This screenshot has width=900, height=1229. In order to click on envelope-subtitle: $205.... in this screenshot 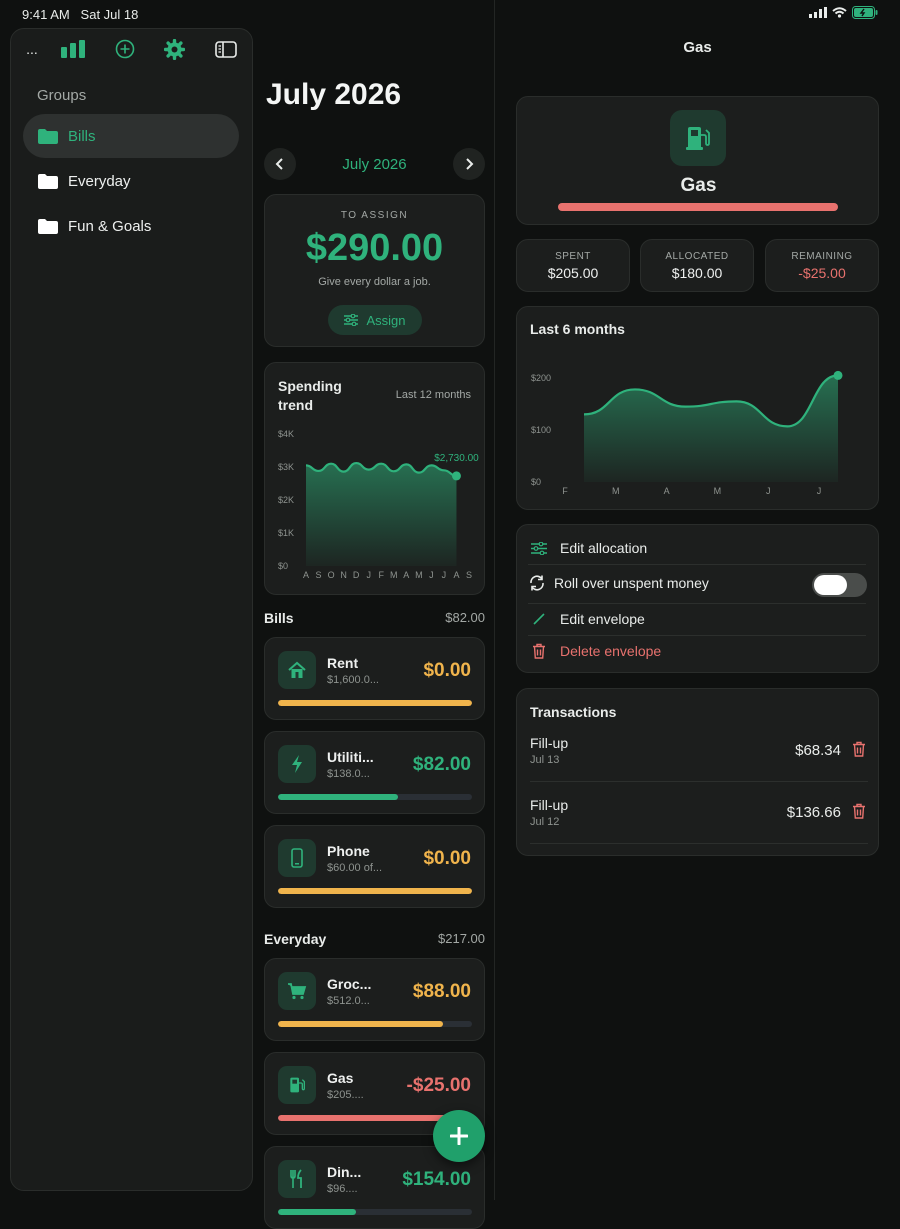, I will do `click(345, 1095)`.